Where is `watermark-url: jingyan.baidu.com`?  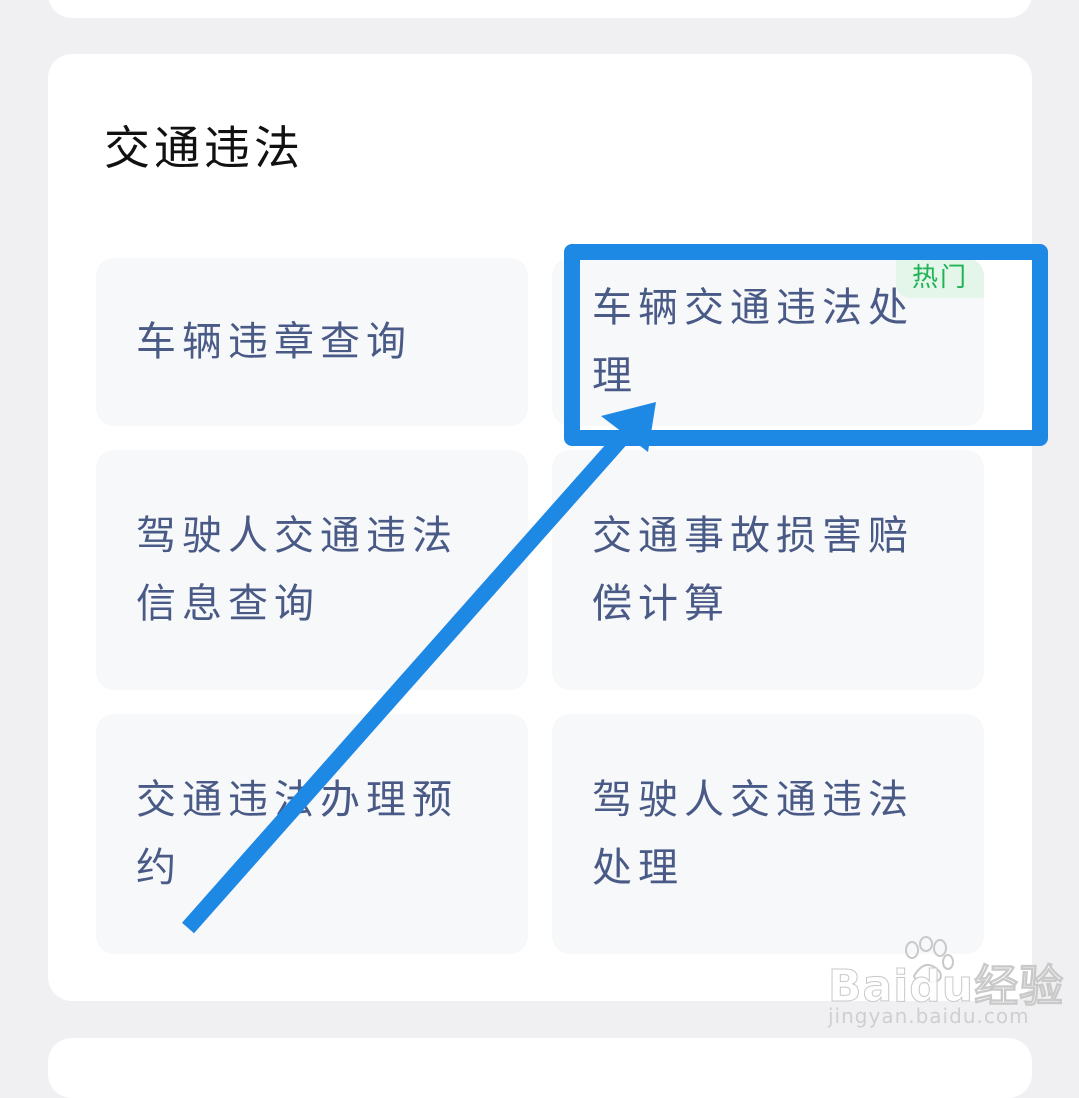
watermark-url: jingyan.baidu.com is located at coordinates (929, 1016).